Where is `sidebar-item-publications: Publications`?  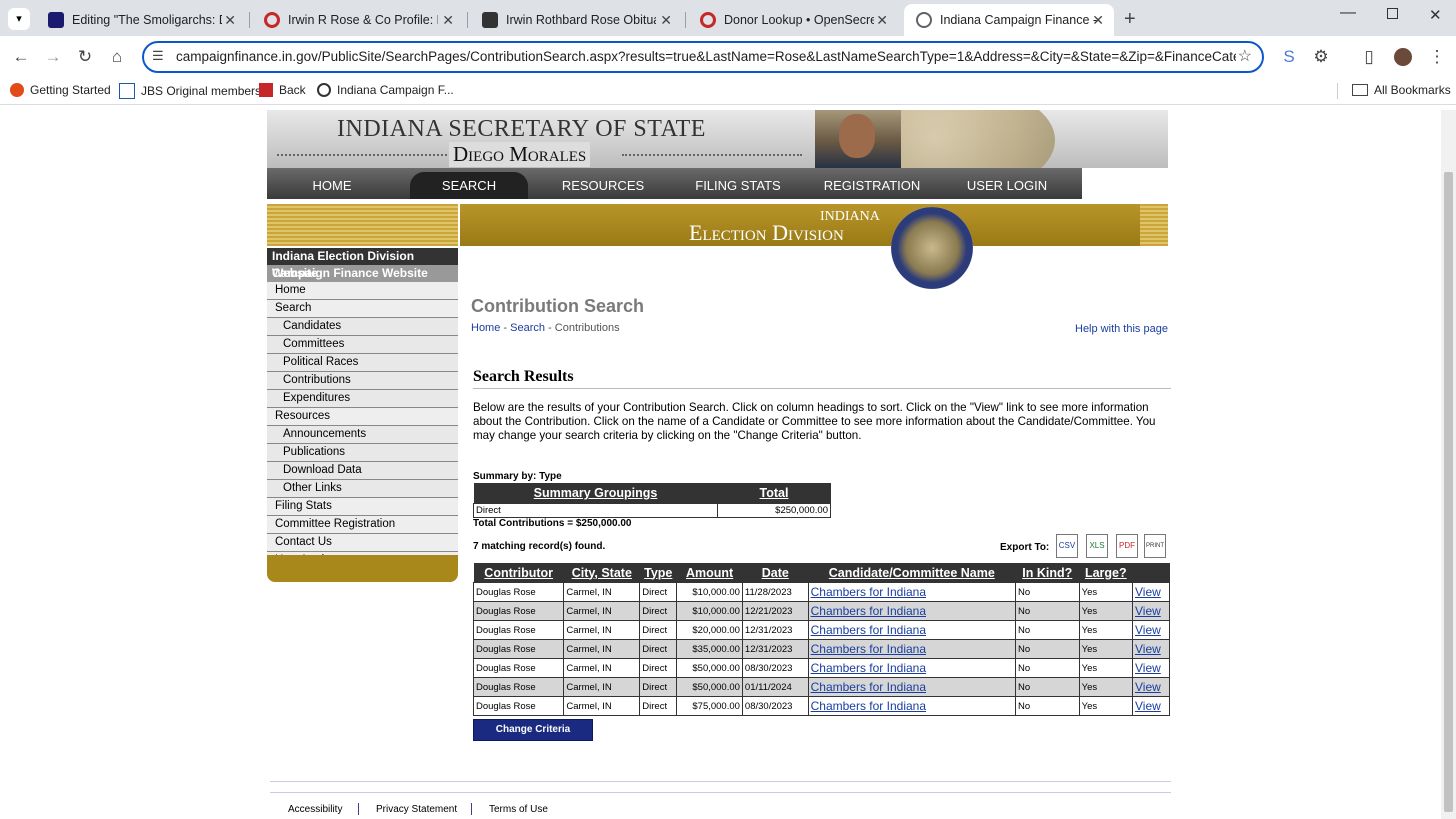
sidebar-item-publications: Publications is located at coordinates (362, 453).